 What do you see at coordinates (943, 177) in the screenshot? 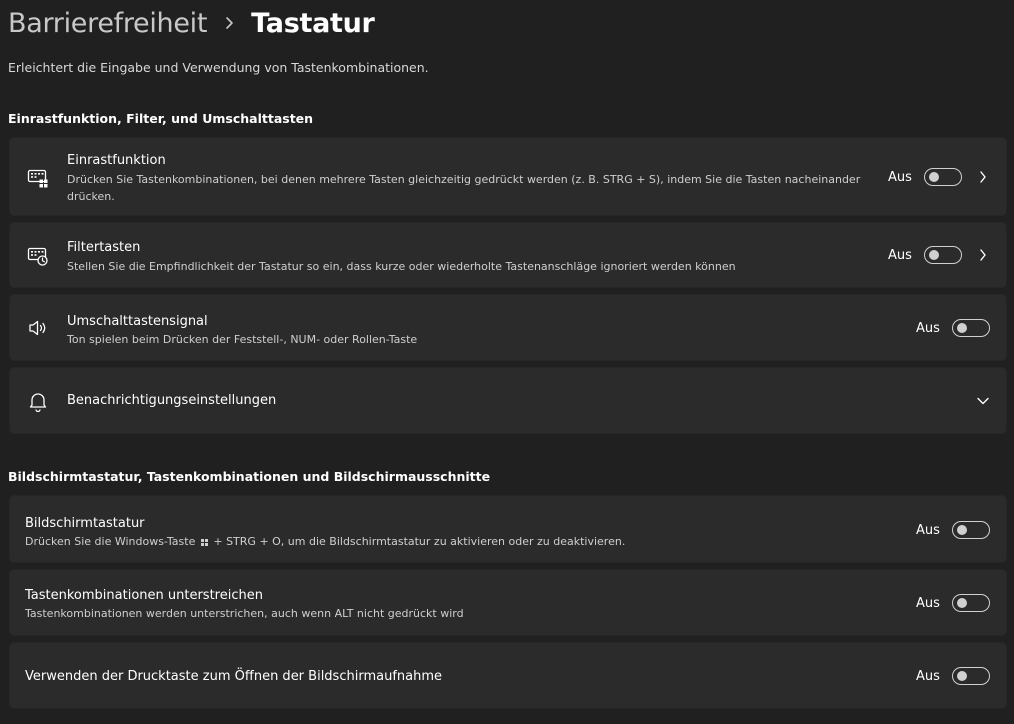
I see `sticky-keys-toggle` at bounding box center [943, 177].